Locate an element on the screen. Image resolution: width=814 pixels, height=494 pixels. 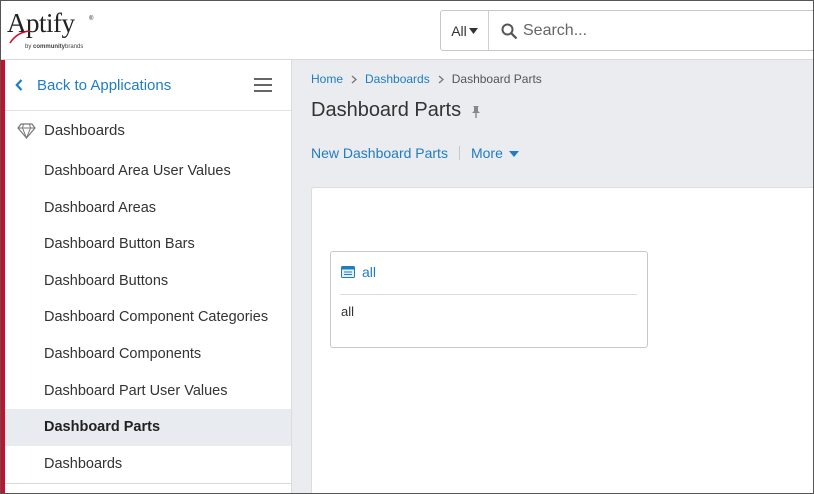
logo-swoosh-icon is located at coordinates (20, 37).